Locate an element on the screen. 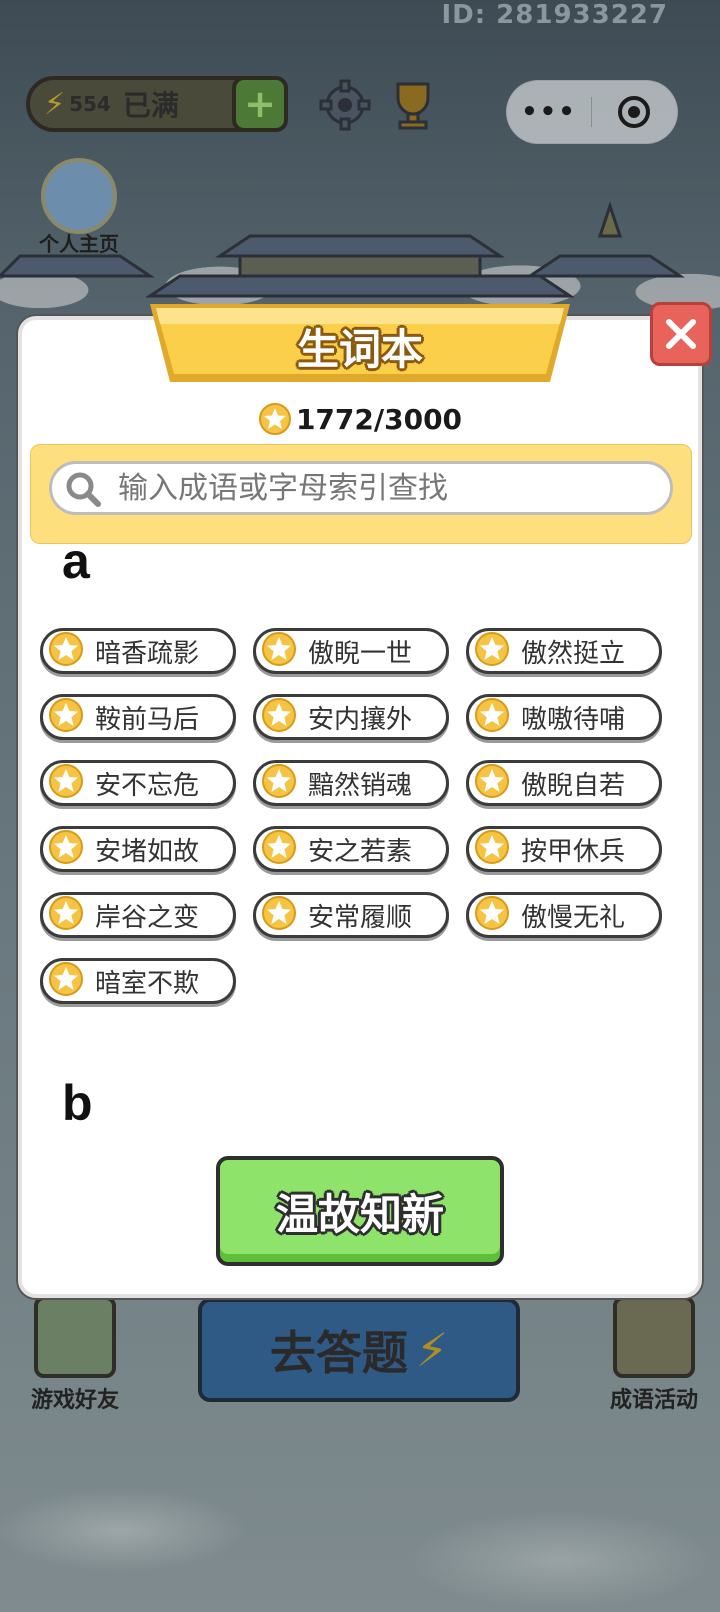 The image size is (720, 1612). idiom-chip: 安内攘外 is located at coordinates (351, 717).